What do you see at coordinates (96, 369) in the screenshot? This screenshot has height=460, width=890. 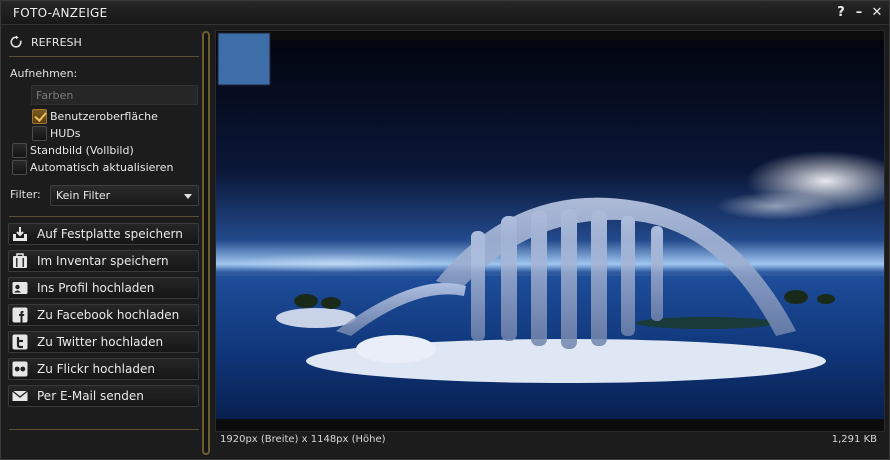 I see `upload-flickr-label: Zu Flickr hochladen` at bounding box center [96, 369].